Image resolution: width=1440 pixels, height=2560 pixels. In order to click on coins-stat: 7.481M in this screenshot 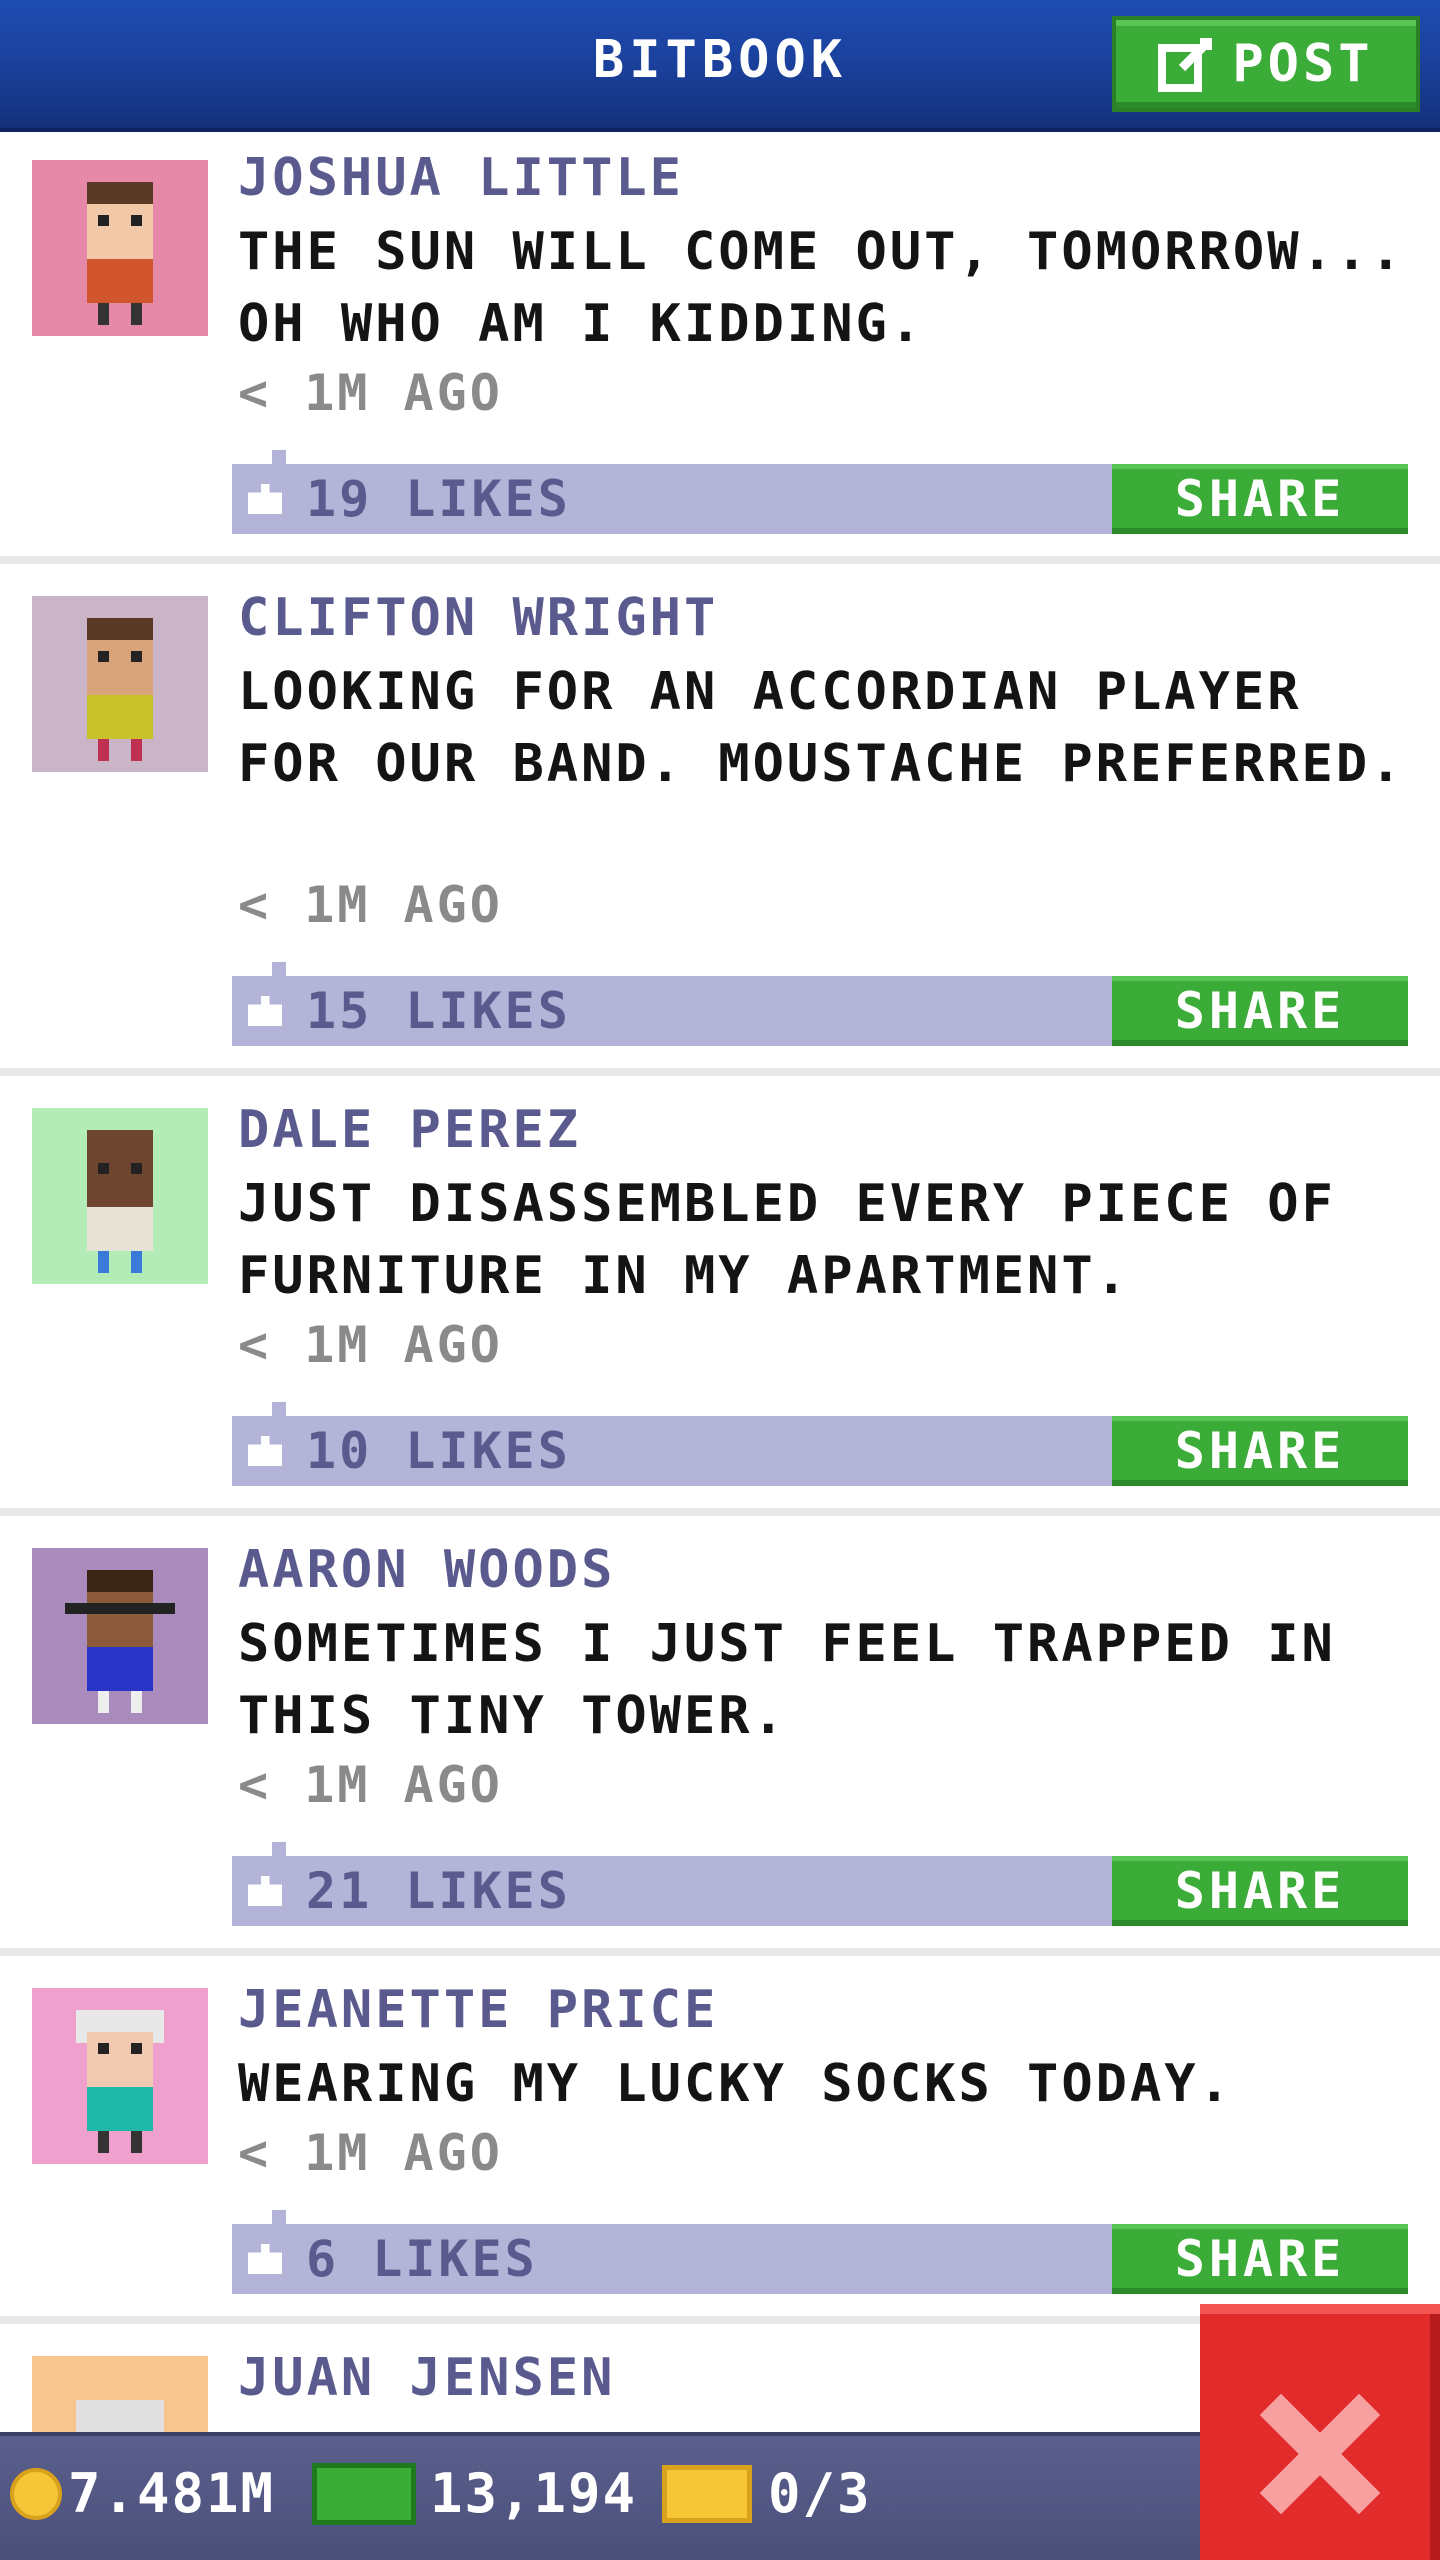, I will do `click(142, 2493)`.